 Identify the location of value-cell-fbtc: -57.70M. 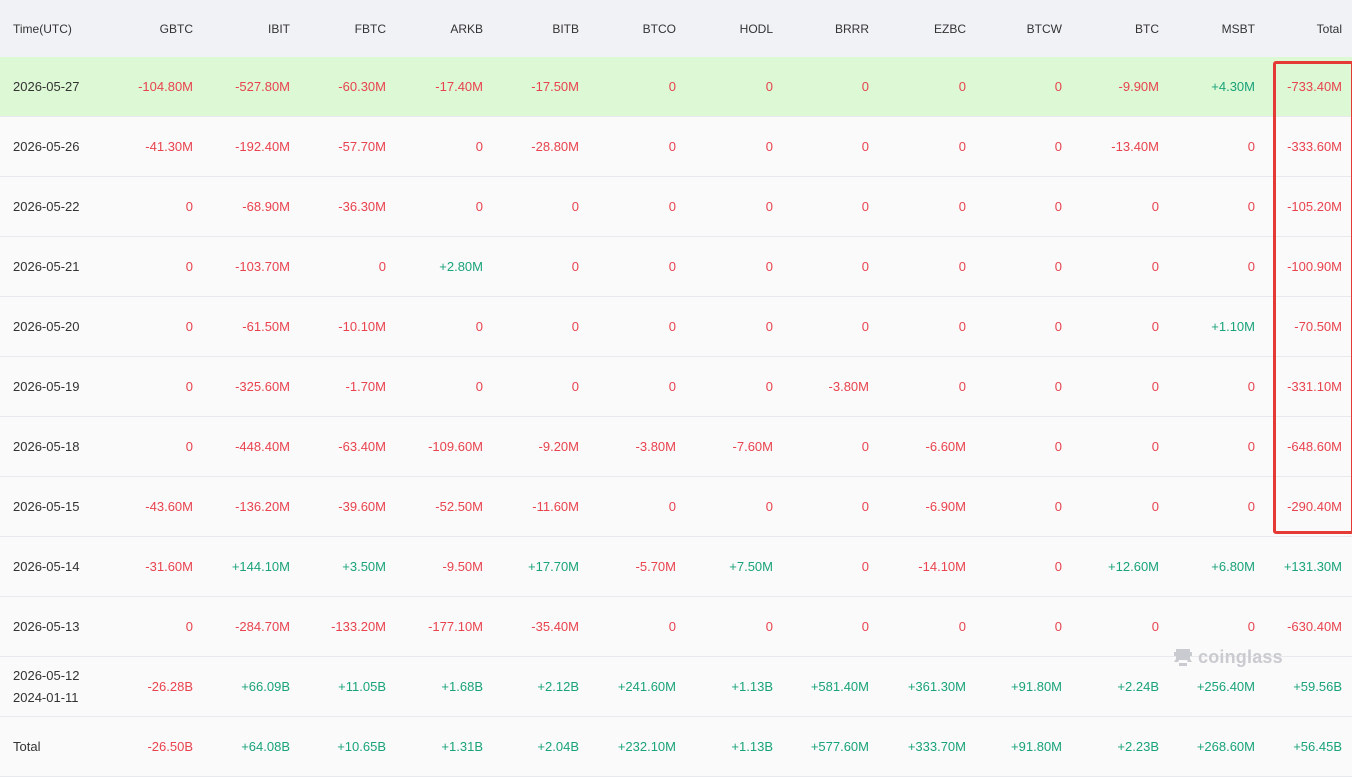
(362, 146).